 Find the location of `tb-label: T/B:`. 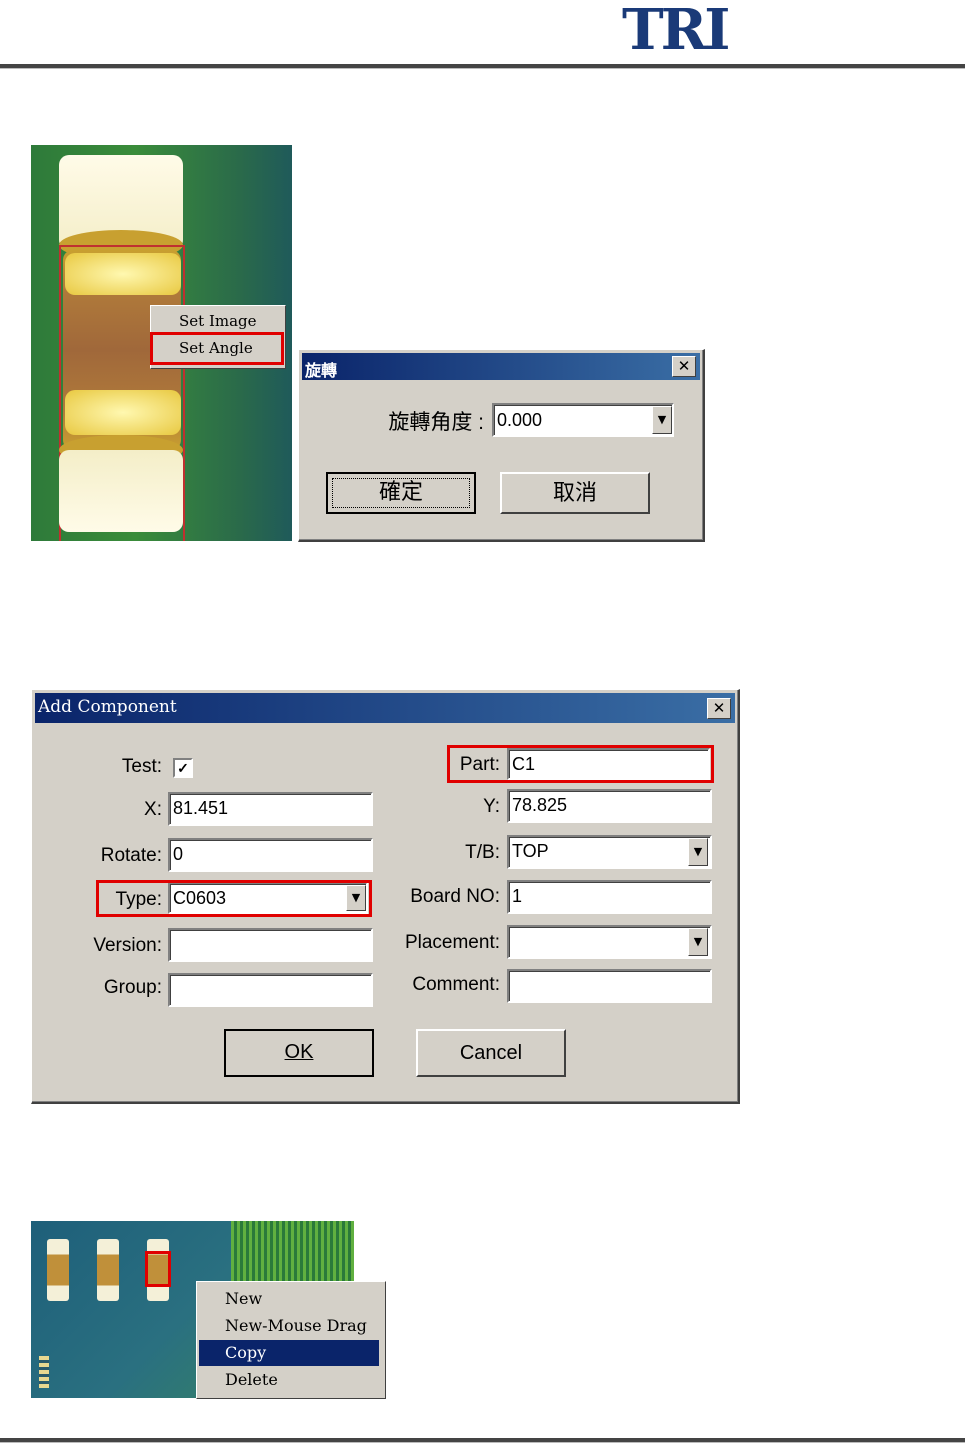

tb-label: T/B: is located at coordinates (482, 852).